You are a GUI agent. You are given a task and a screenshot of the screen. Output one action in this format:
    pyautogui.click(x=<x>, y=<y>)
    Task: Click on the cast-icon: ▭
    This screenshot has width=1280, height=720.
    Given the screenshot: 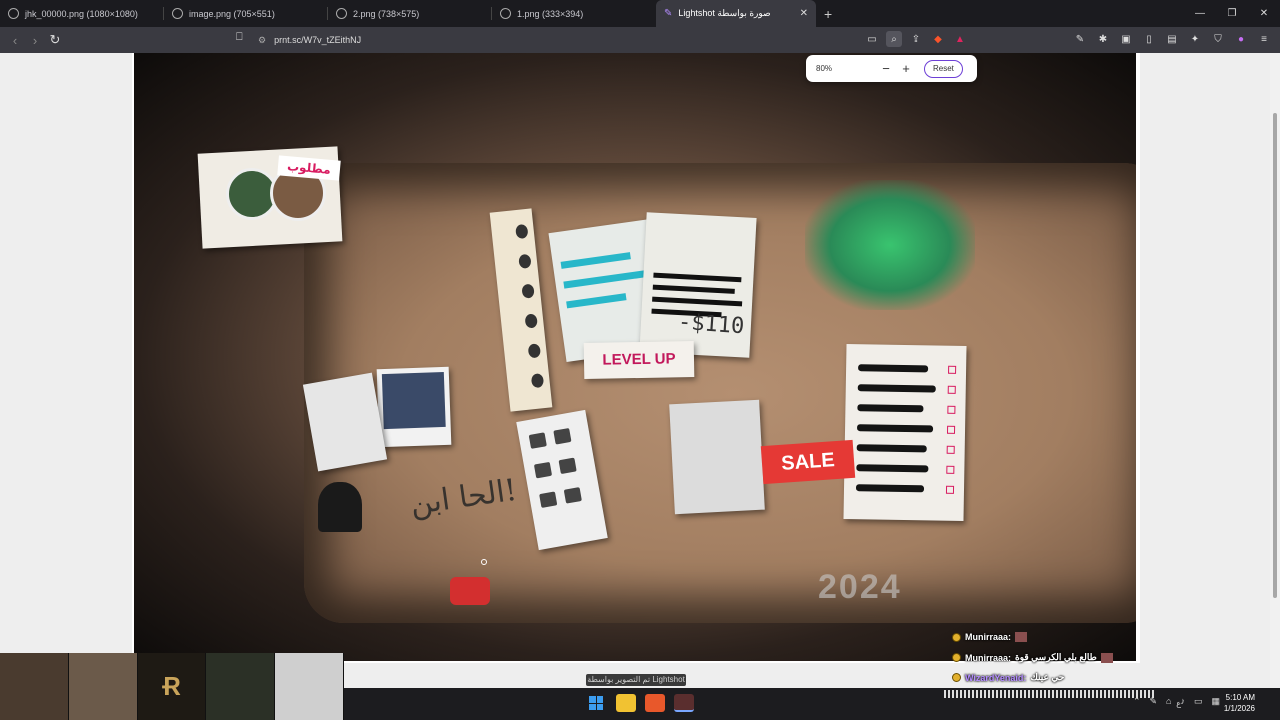 What is the action you would take?
    pyautogui.click(x=872, y=39)
    